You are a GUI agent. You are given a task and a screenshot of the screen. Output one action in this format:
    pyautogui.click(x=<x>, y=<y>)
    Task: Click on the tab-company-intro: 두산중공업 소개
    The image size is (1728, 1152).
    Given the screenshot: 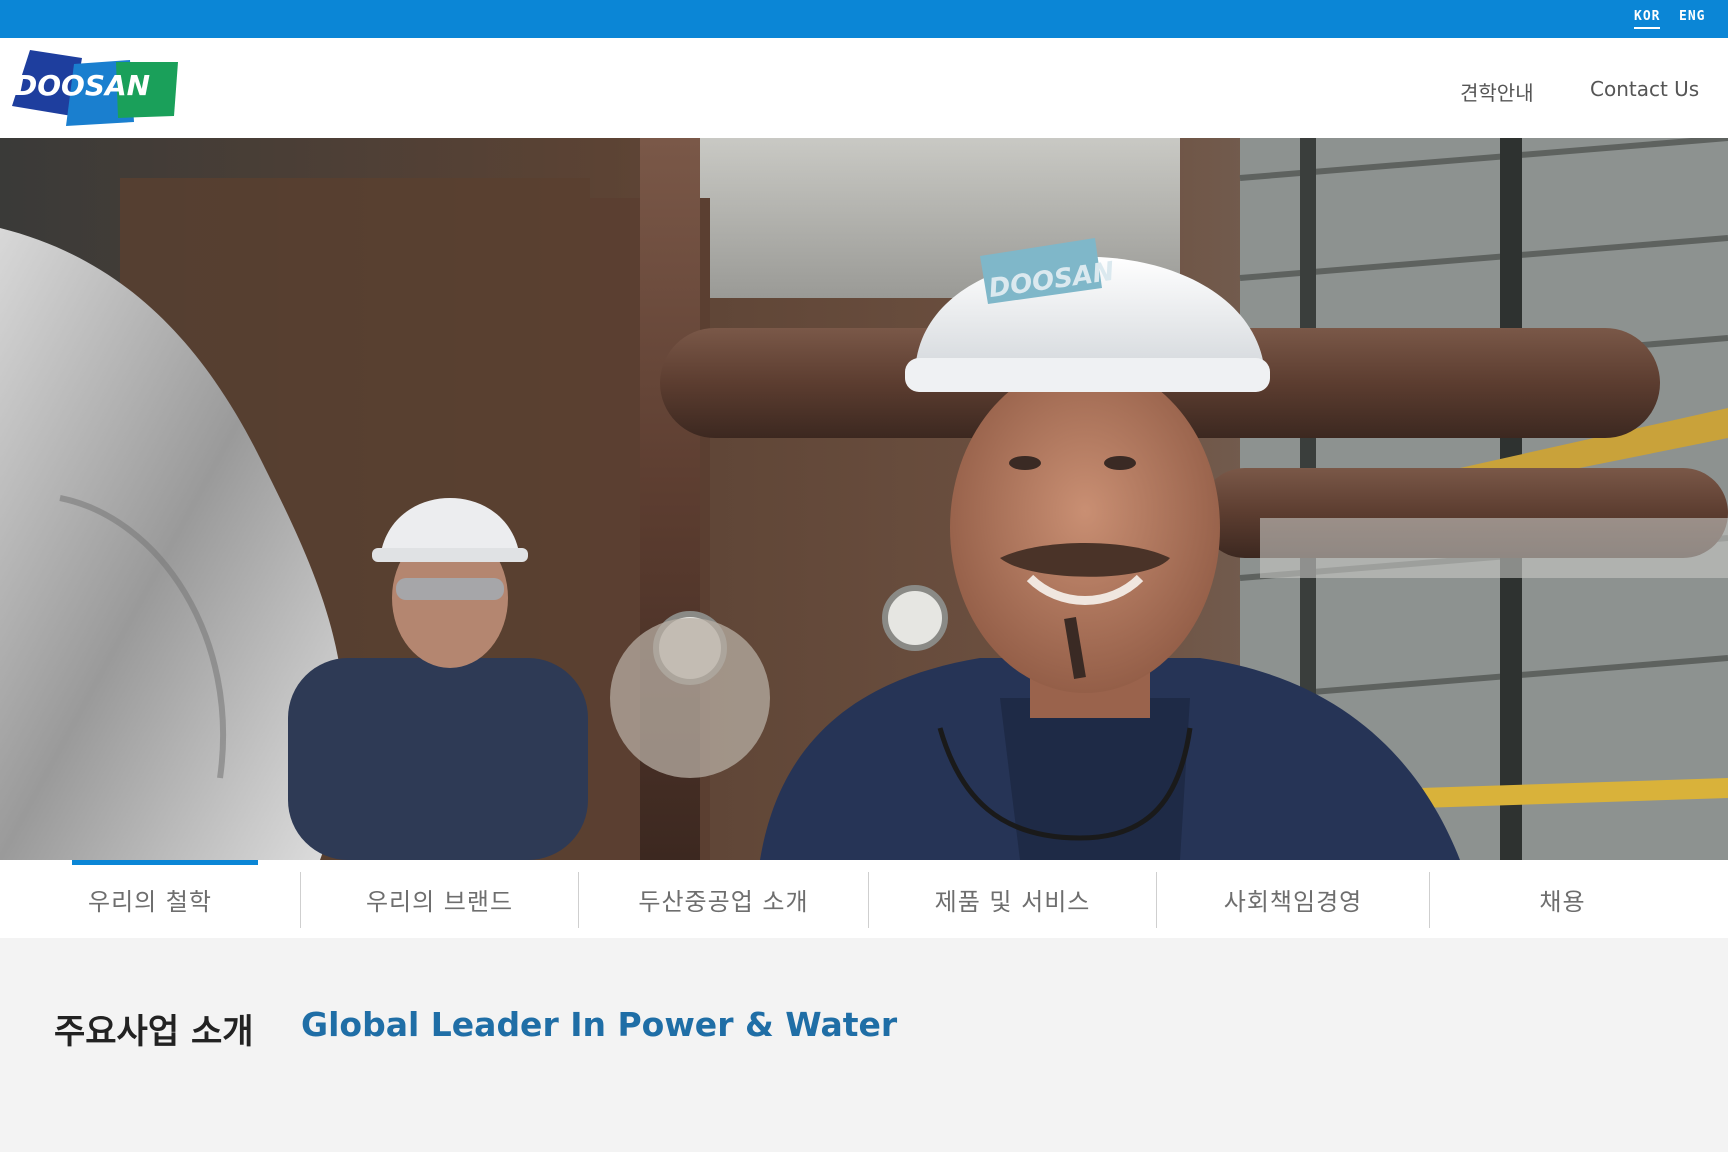 What is the action you would take?
    pyautogui.click(x=723, y=899)
    